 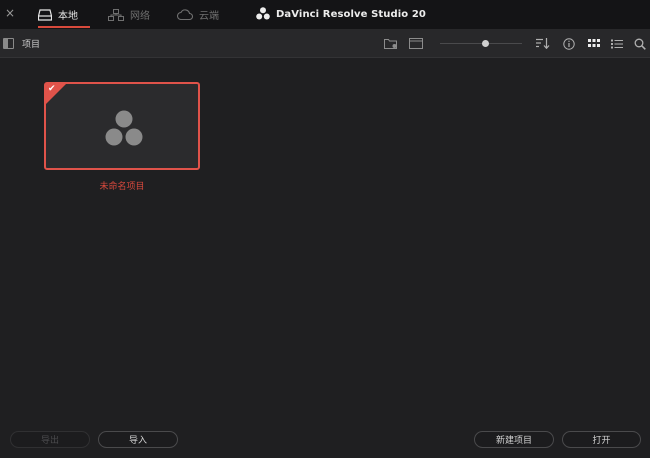 What do you see at coordinates (8, 43) in the screenshot?
I see `sidebar-toggle-icon` at bounding box center [8, 43].